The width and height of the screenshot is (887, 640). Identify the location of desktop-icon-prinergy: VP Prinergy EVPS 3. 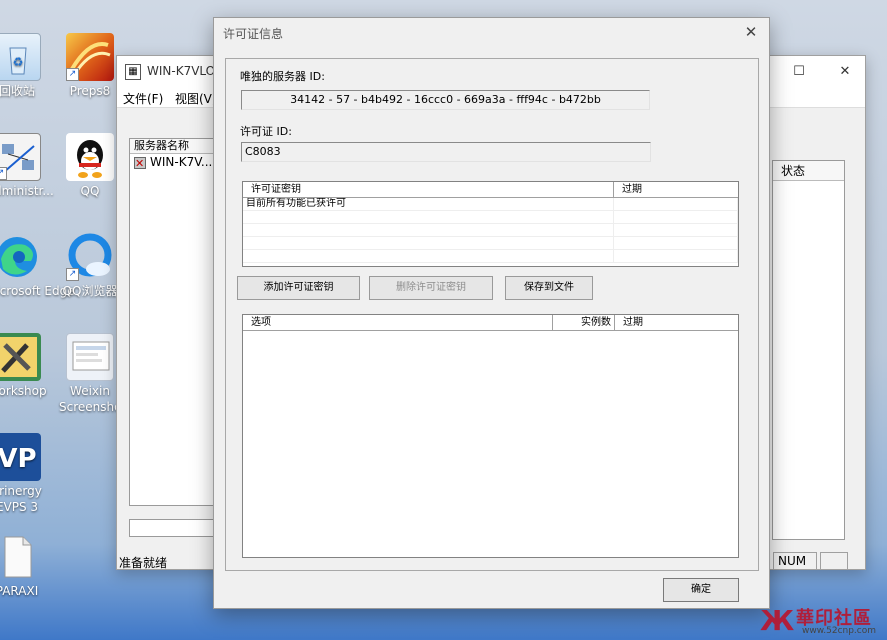
(24, 474).